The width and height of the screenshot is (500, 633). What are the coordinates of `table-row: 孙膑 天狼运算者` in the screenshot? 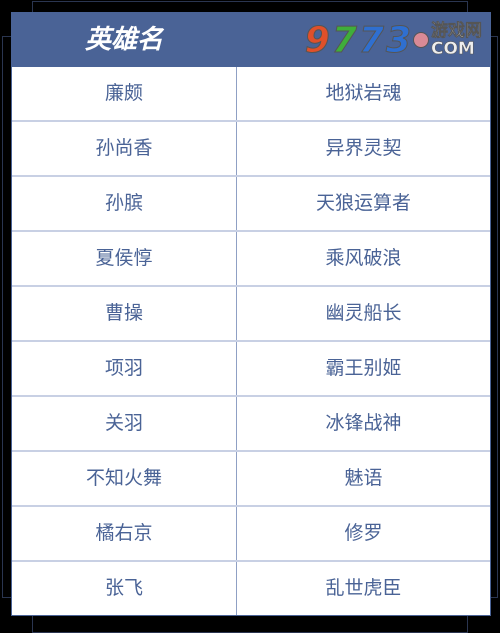 It's located at (251, 202).